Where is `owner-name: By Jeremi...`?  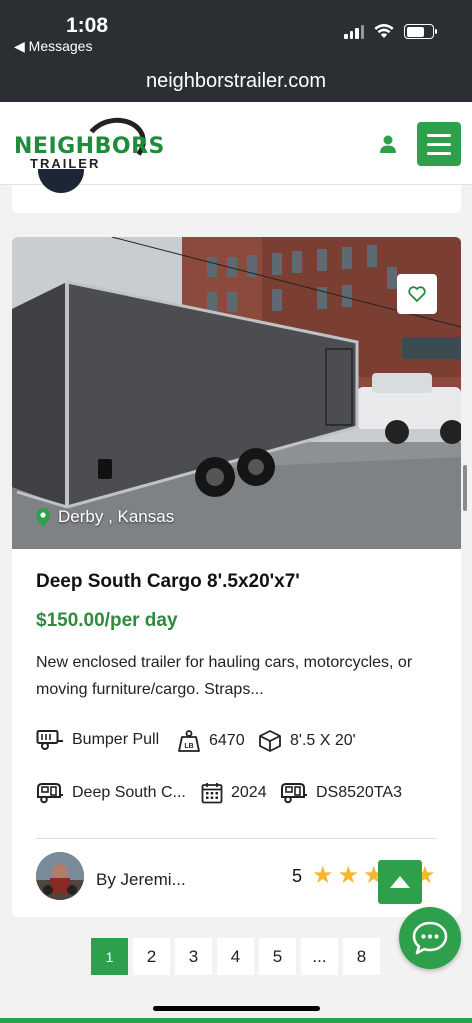 owner-name: By Jeremi... is located at coordinates (141, 880).